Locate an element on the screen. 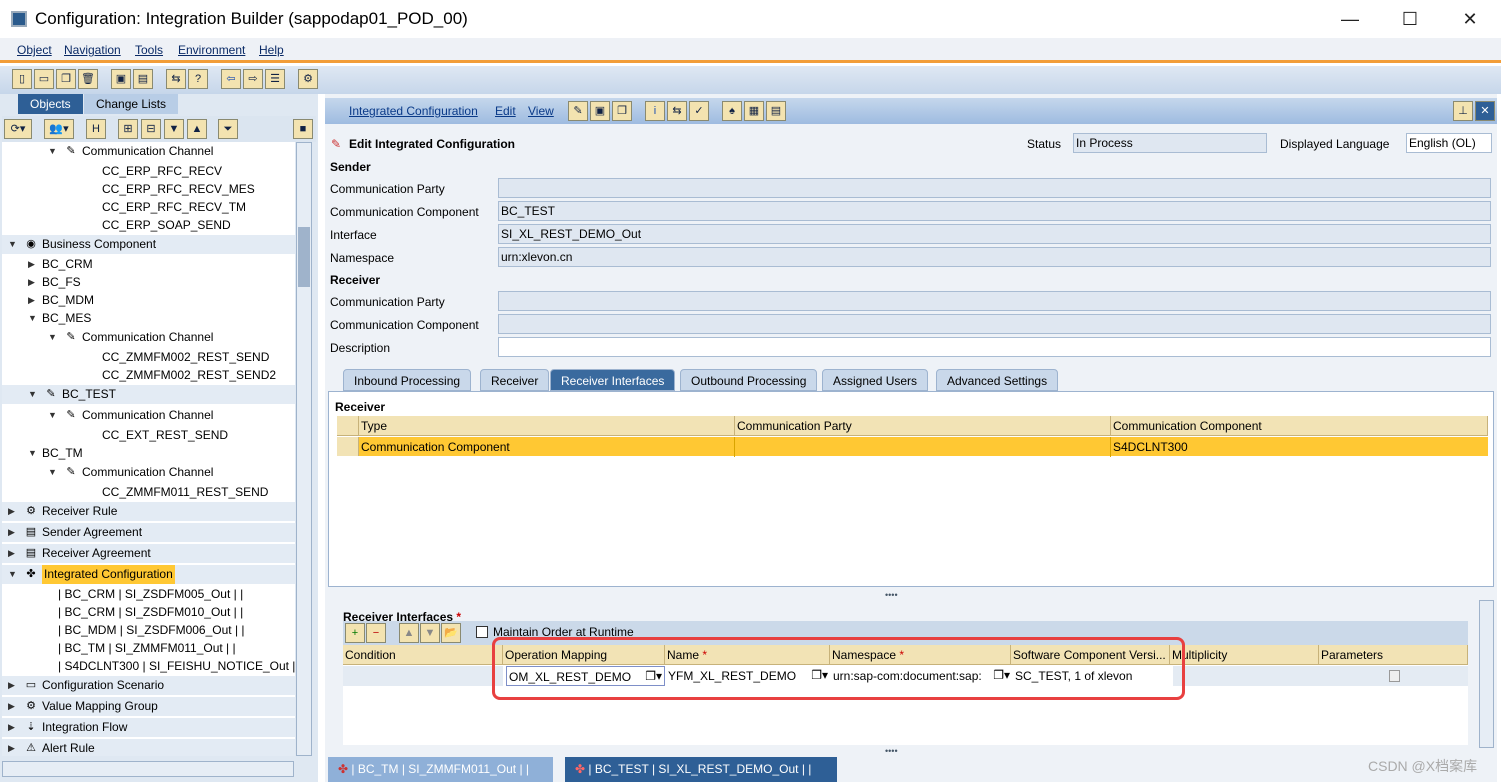  move-down-icon: ▼ is located at coordinates (430, 633).